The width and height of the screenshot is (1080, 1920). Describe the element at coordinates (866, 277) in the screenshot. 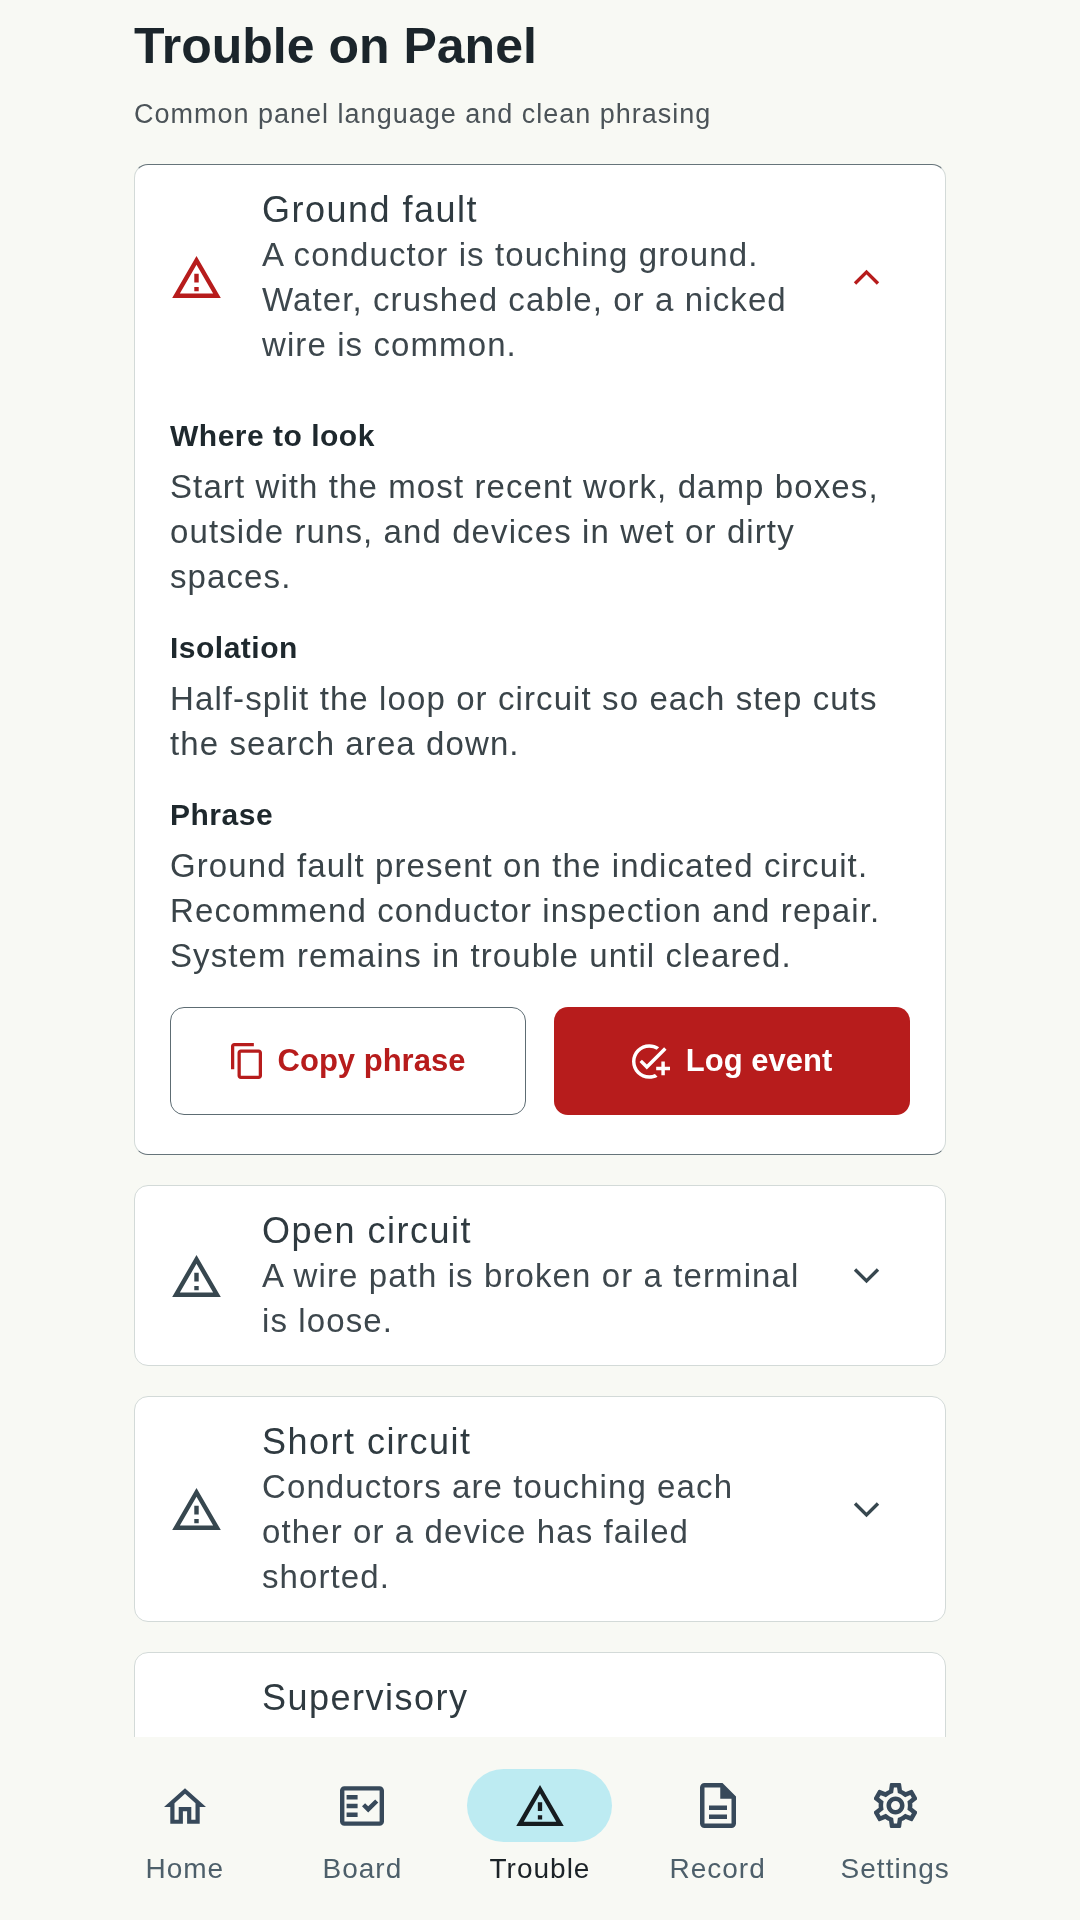

I see `chevron-up-icon` at that location.